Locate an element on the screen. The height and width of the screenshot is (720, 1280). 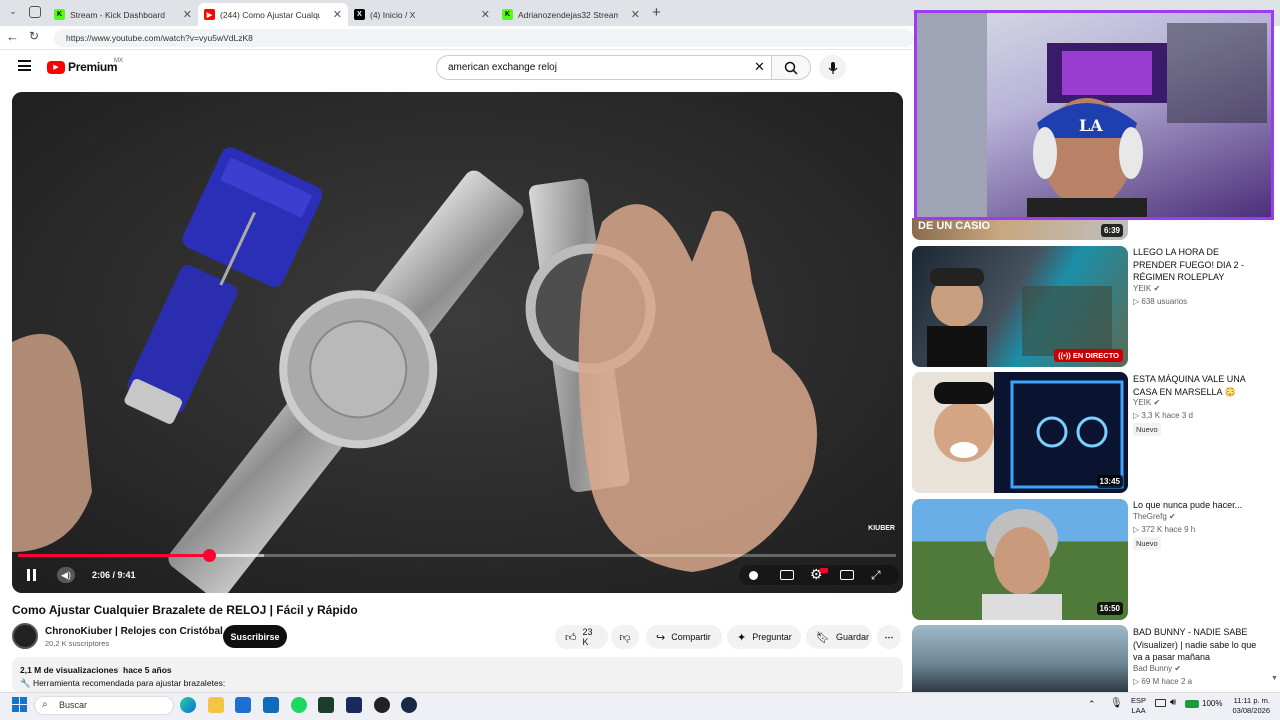
tab-list-button: ⌄ is located at coordinates (13, 13).